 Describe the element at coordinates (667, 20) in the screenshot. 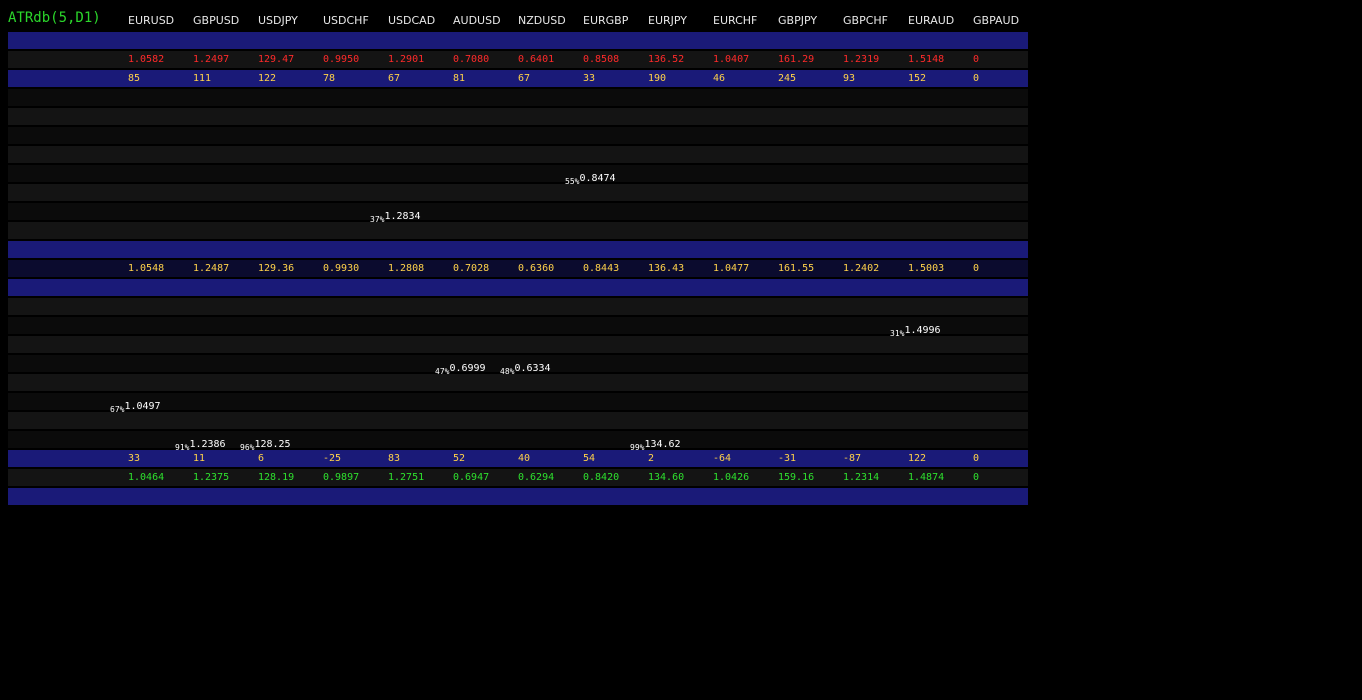

I see `symbol-header-eurjpy: EURJPY` at that location.